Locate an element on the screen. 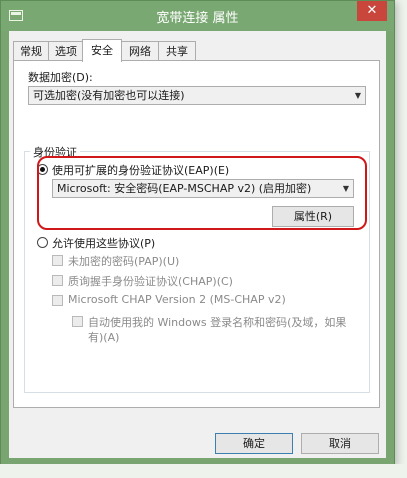 This screenshot has width=407, height=478. background-strip is located at coordinates (203, 471).